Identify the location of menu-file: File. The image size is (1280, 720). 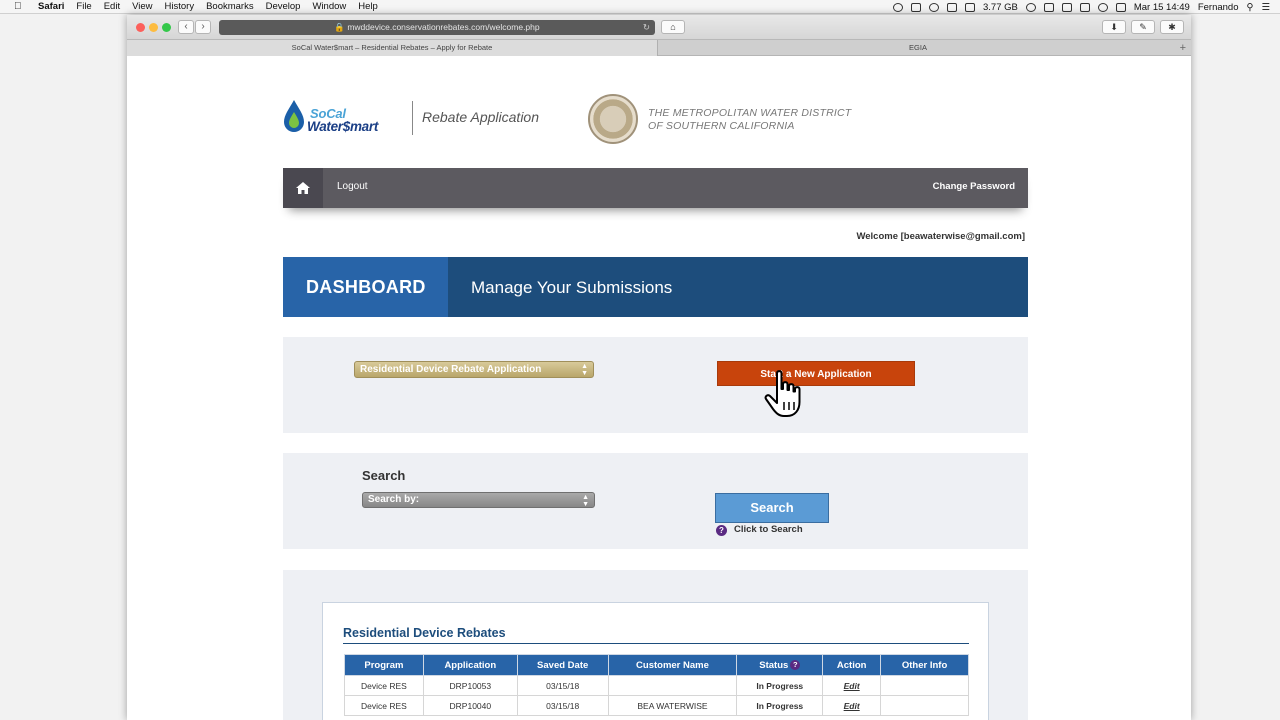
(83, 6).